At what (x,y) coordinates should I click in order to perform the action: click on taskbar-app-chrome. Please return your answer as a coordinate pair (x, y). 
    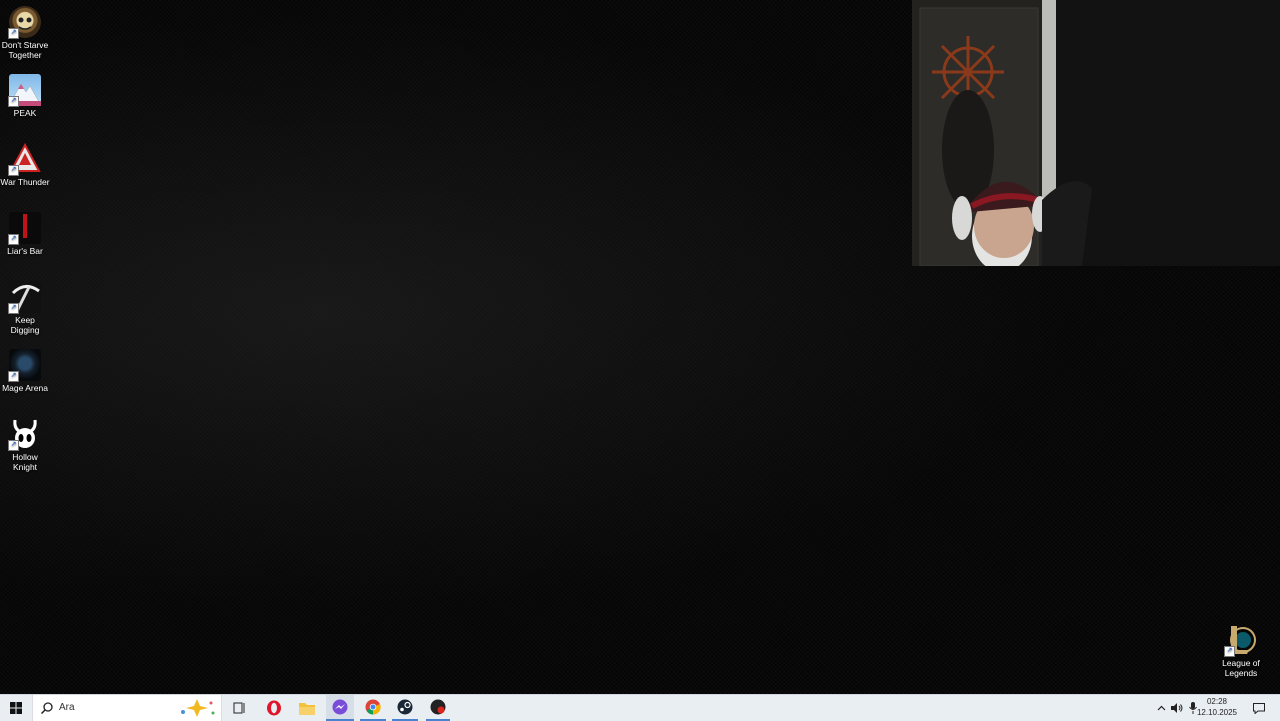
    Looking at the image, I should click on (373, 708).